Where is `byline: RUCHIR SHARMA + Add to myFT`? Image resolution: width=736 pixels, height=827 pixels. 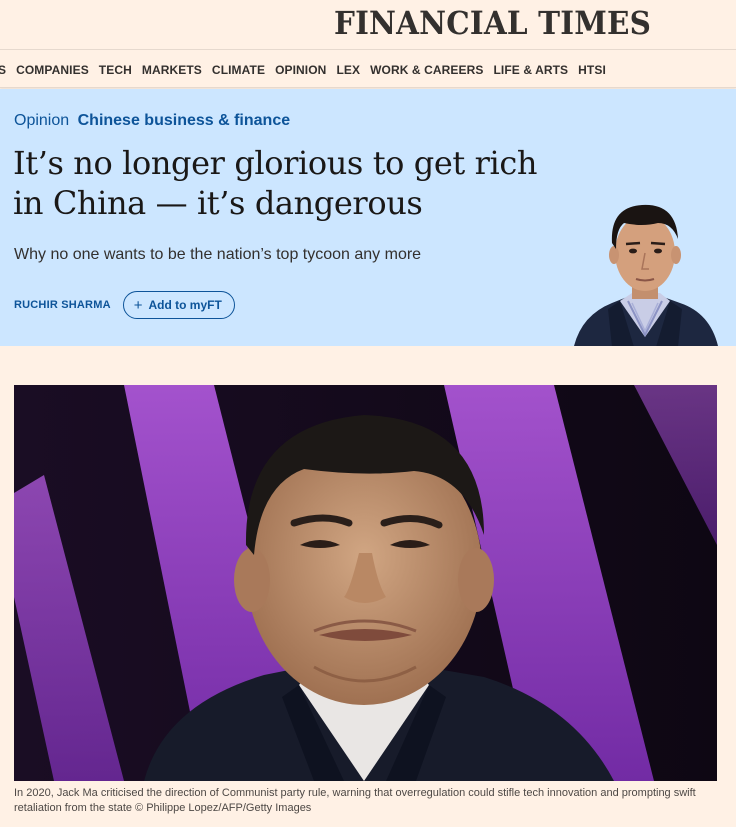 byline: RUCHIR SHARMA + Add to myFT is located at coordinates (124, 305).